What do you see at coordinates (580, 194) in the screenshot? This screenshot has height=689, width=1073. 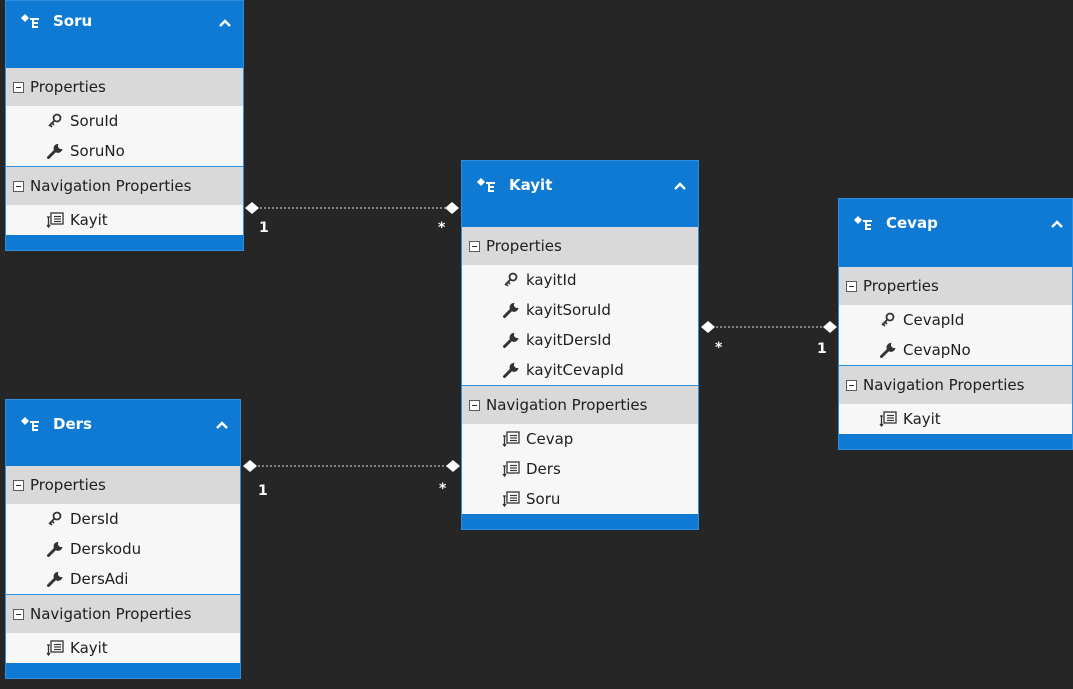 I see `entity-header: Kayit` at bounding box center [580, 194].